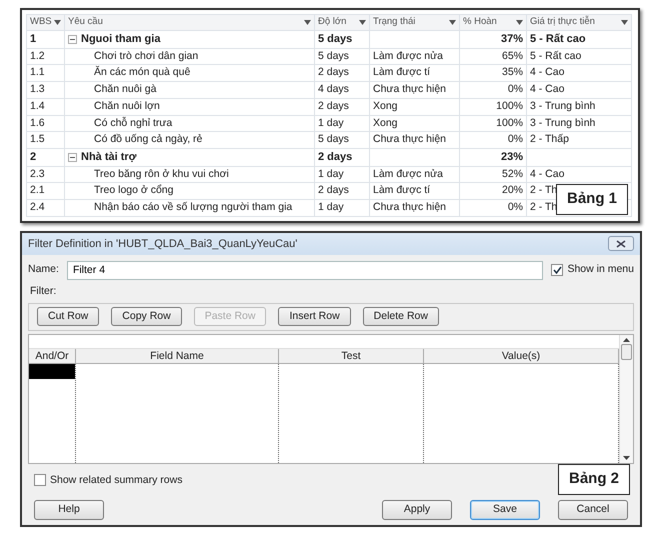 This screenshot has width=655, height=552. What do you see at coordinates (600, 270) in the screenshot?
I see `checkbox-label: Show in menu` at bounding box center [600, 270].